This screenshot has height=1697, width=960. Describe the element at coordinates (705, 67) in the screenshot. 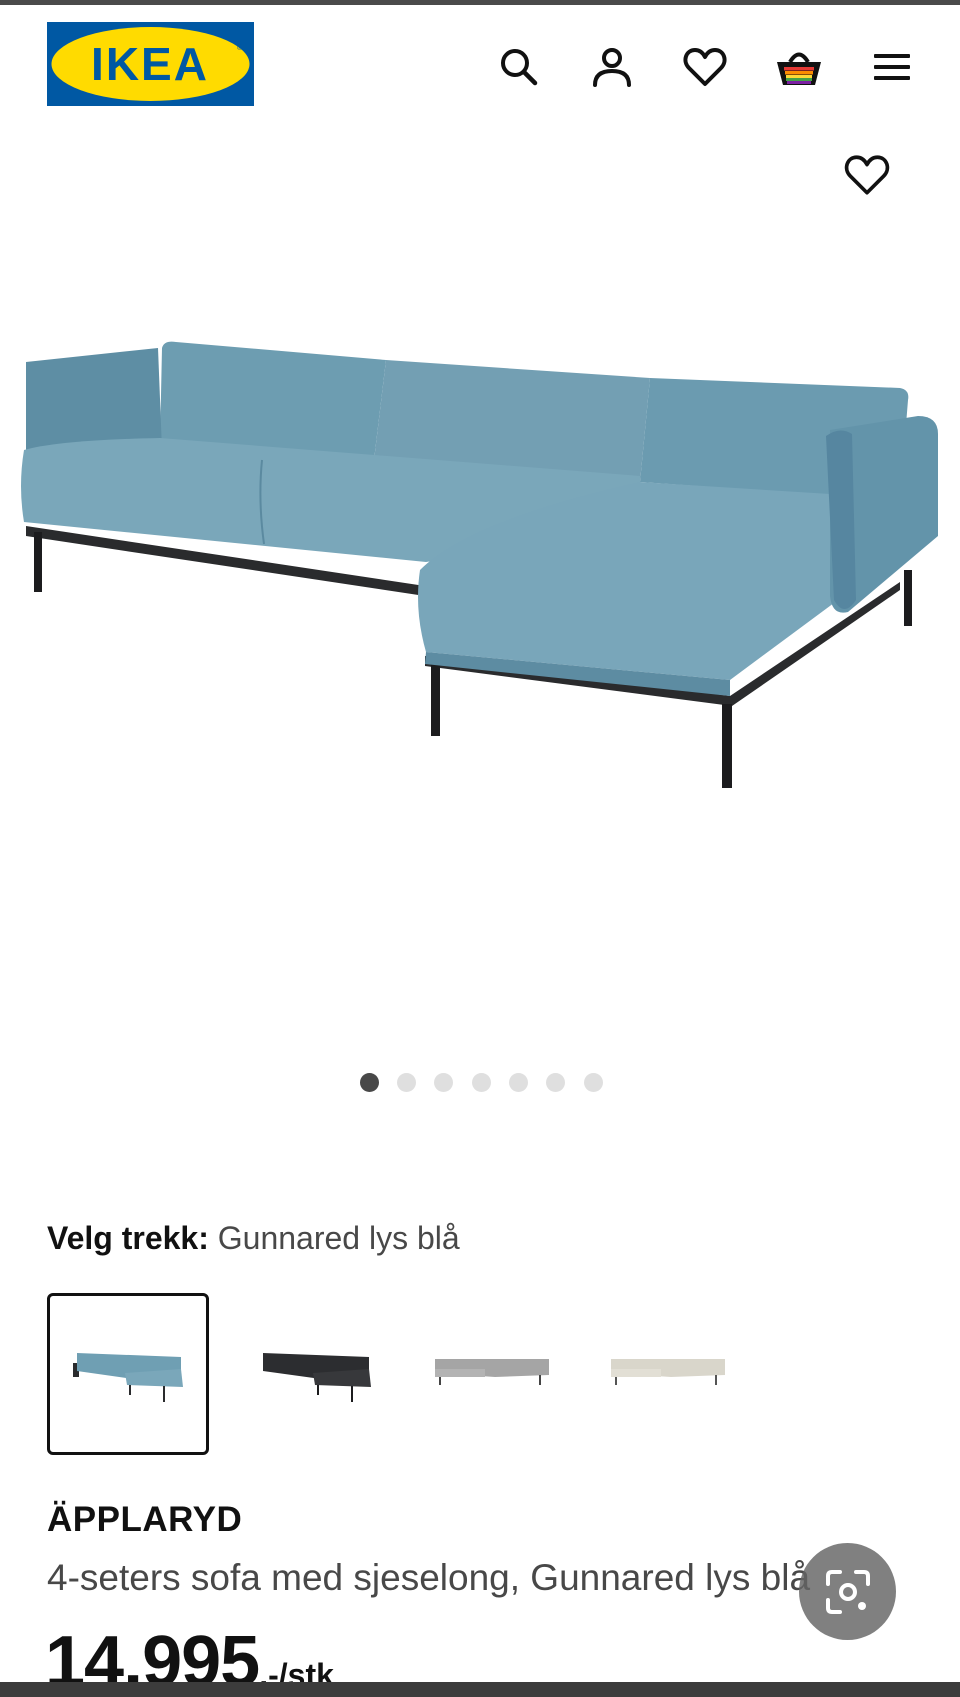

I see `wishlist-icon` at that location.